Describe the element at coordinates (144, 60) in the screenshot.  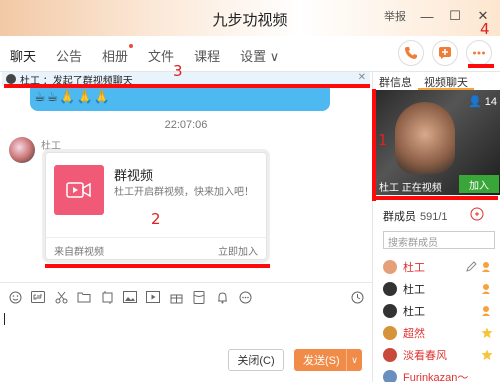
I see `tab-list: 聊天 公告 相册 文件 课程 设置 ∨` at that location.